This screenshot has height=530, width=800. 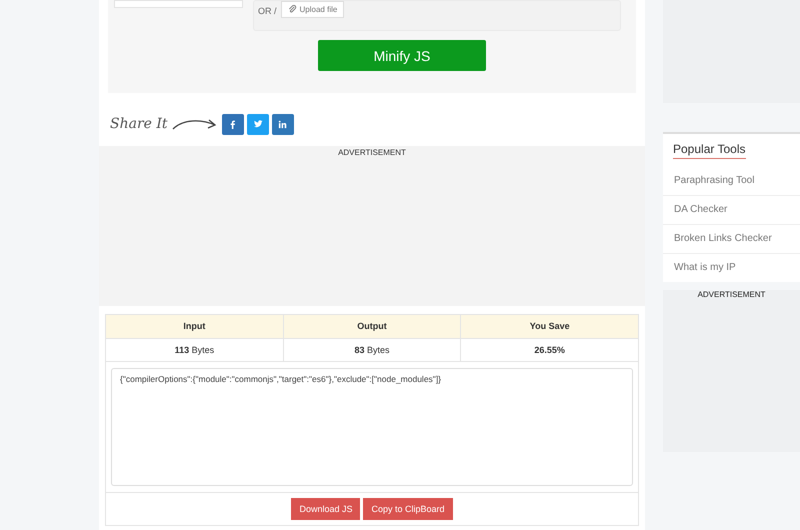 I want to click on bird-icon, so click(x=257, y=124).